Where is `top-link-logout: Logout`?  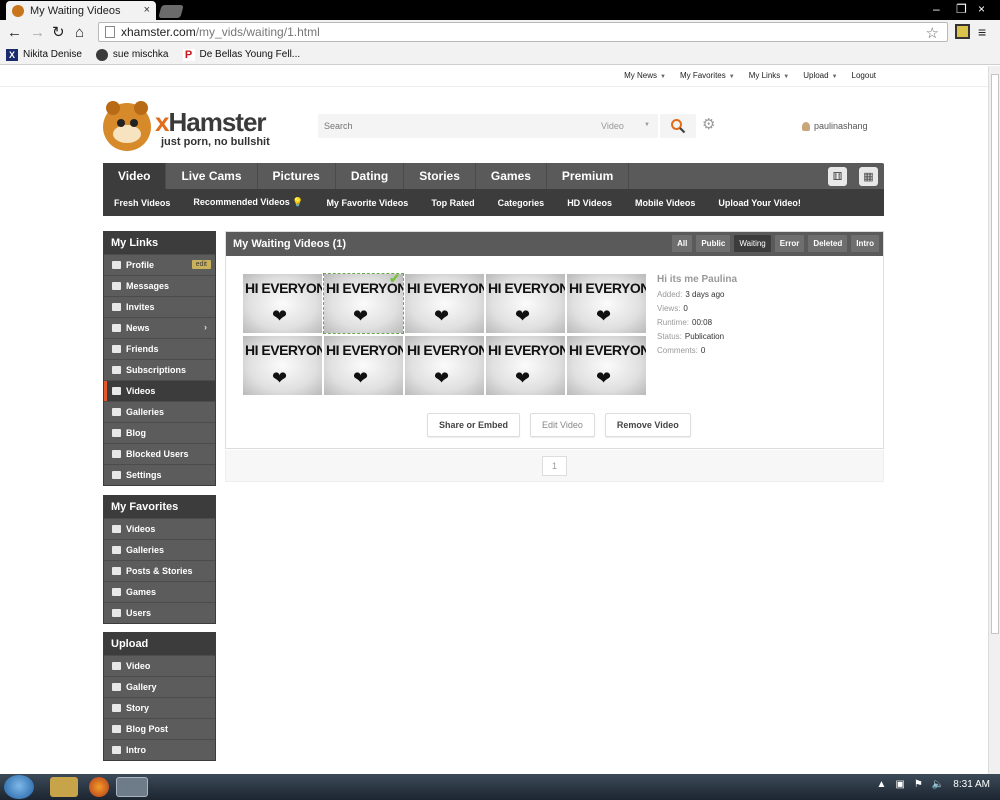
top-link-logout: Logout is located at coordinates (864, 75).